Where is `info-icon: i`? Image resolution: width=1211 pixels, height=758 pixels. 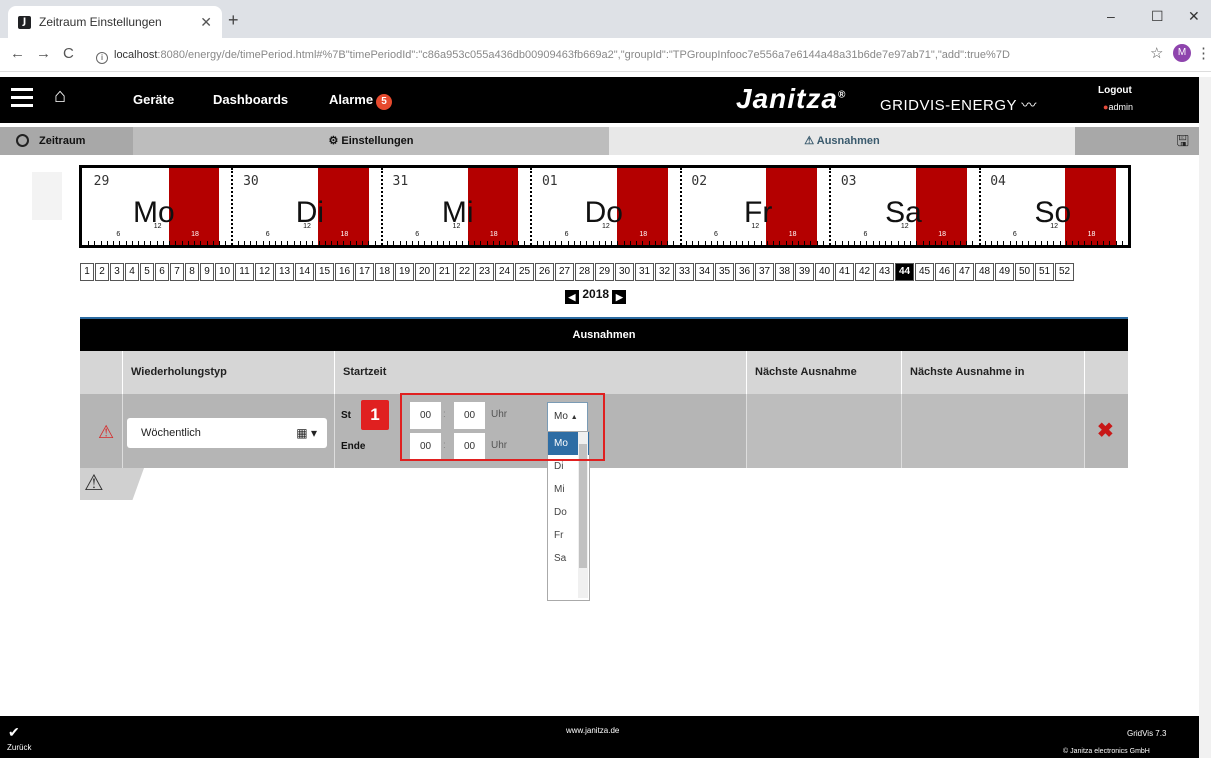
info-icon: i is located at coordinates (102, 58).